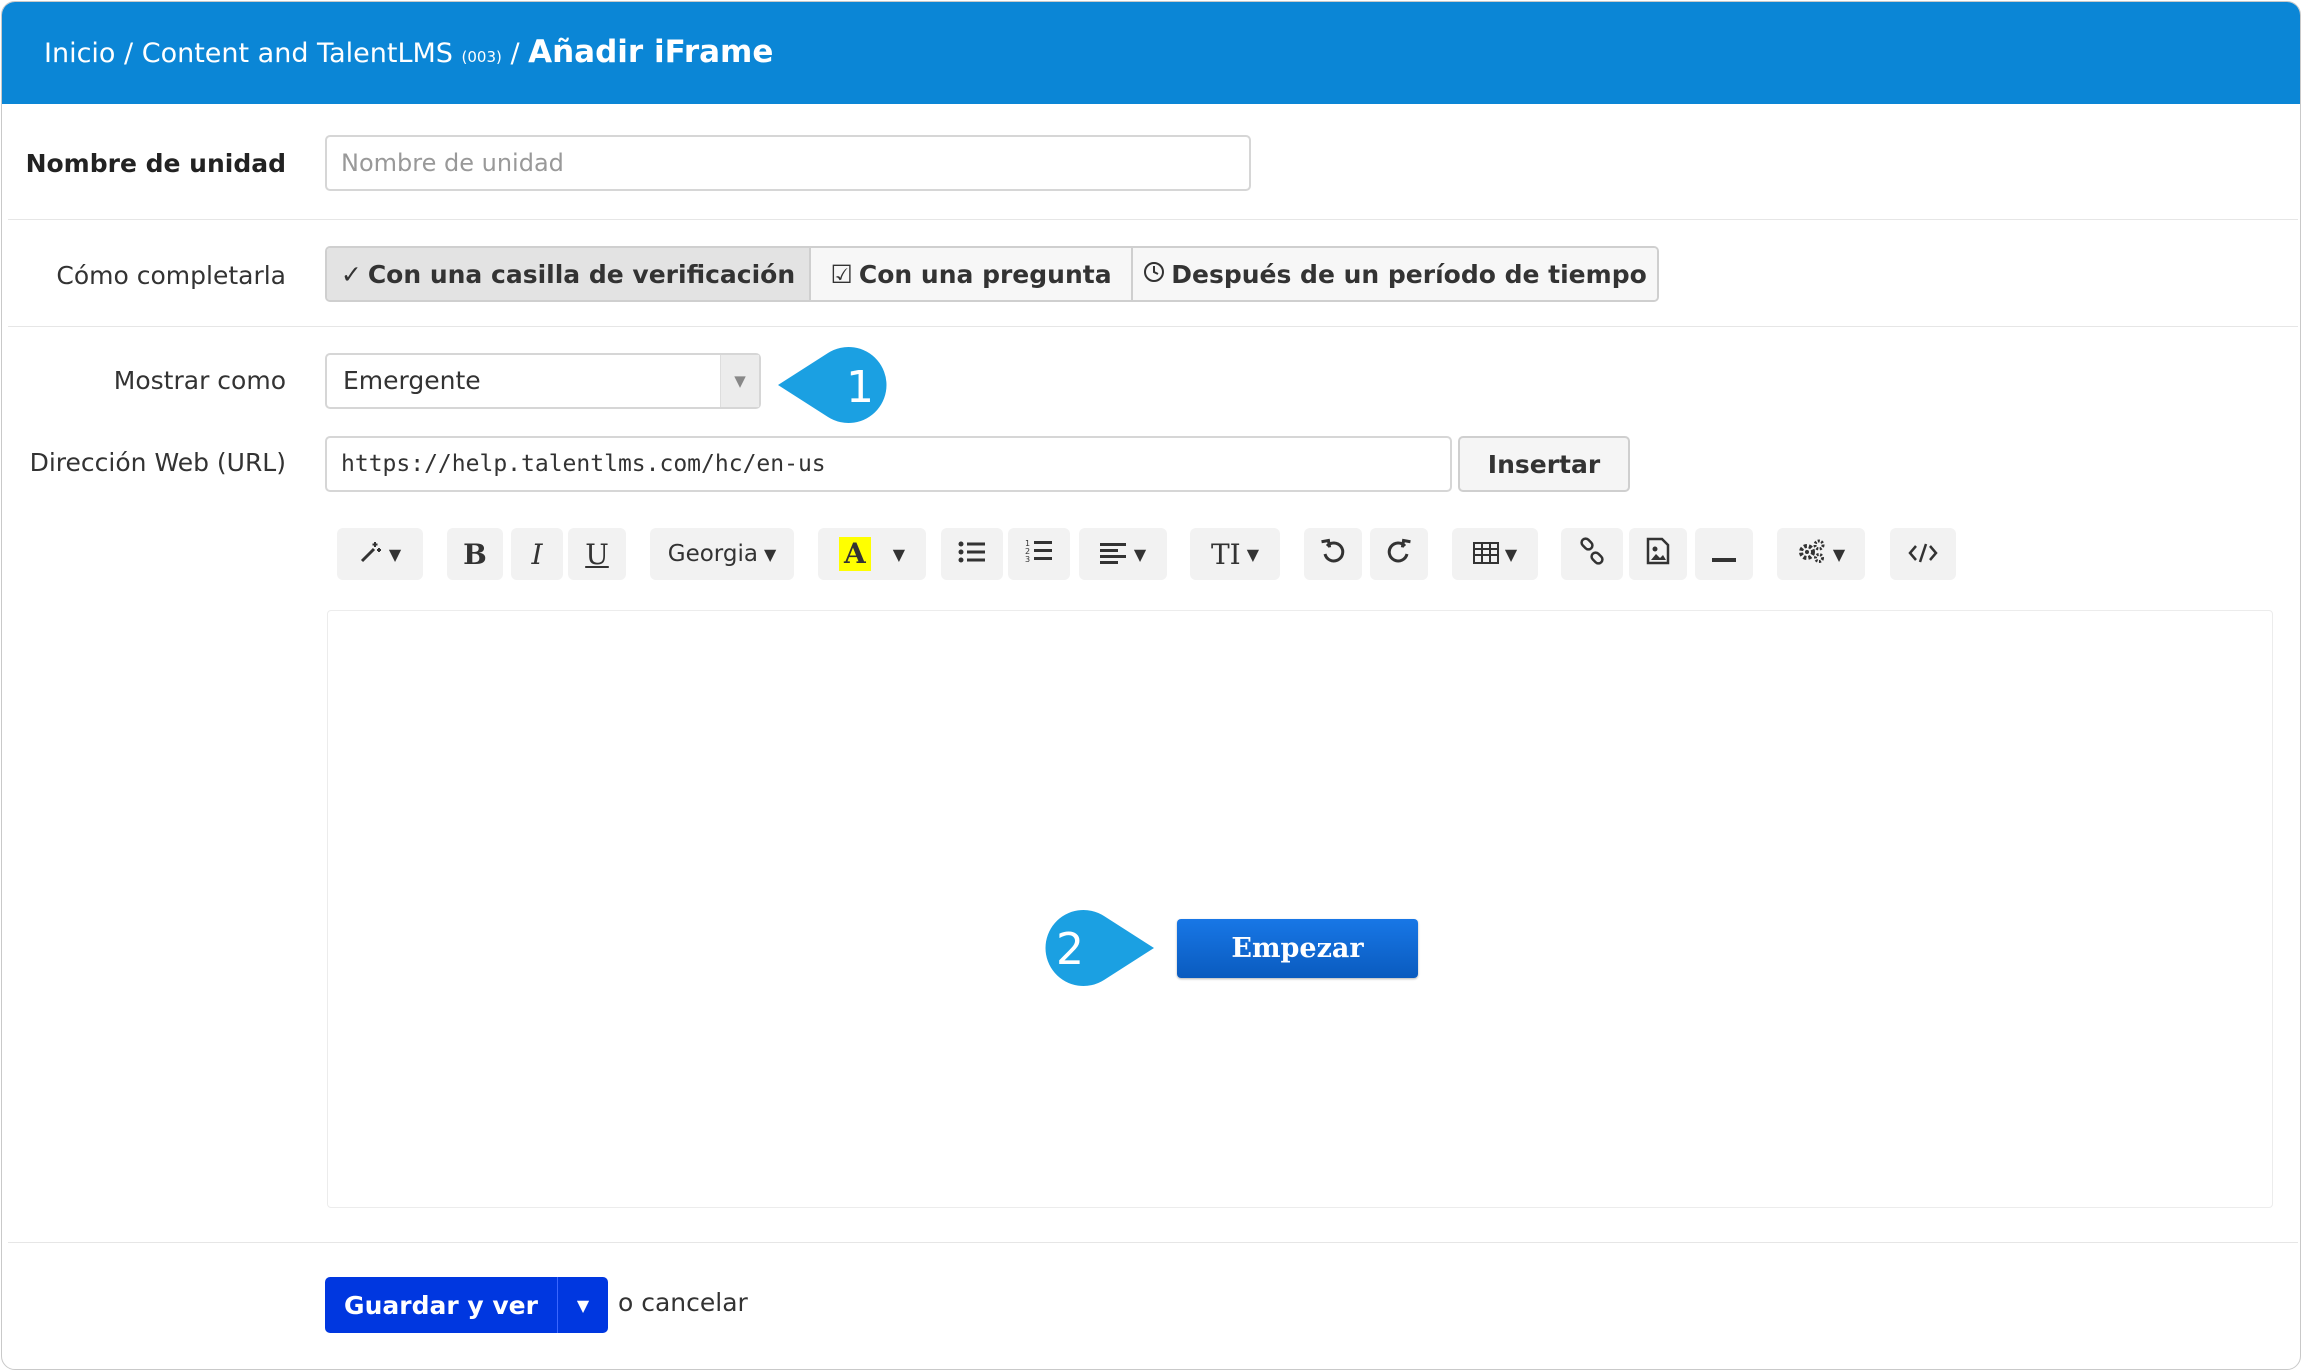 The image size is (2302, 1371). I want to click on url-input: https://help.talentlms.com/hc/en-us, so click(888, 464).